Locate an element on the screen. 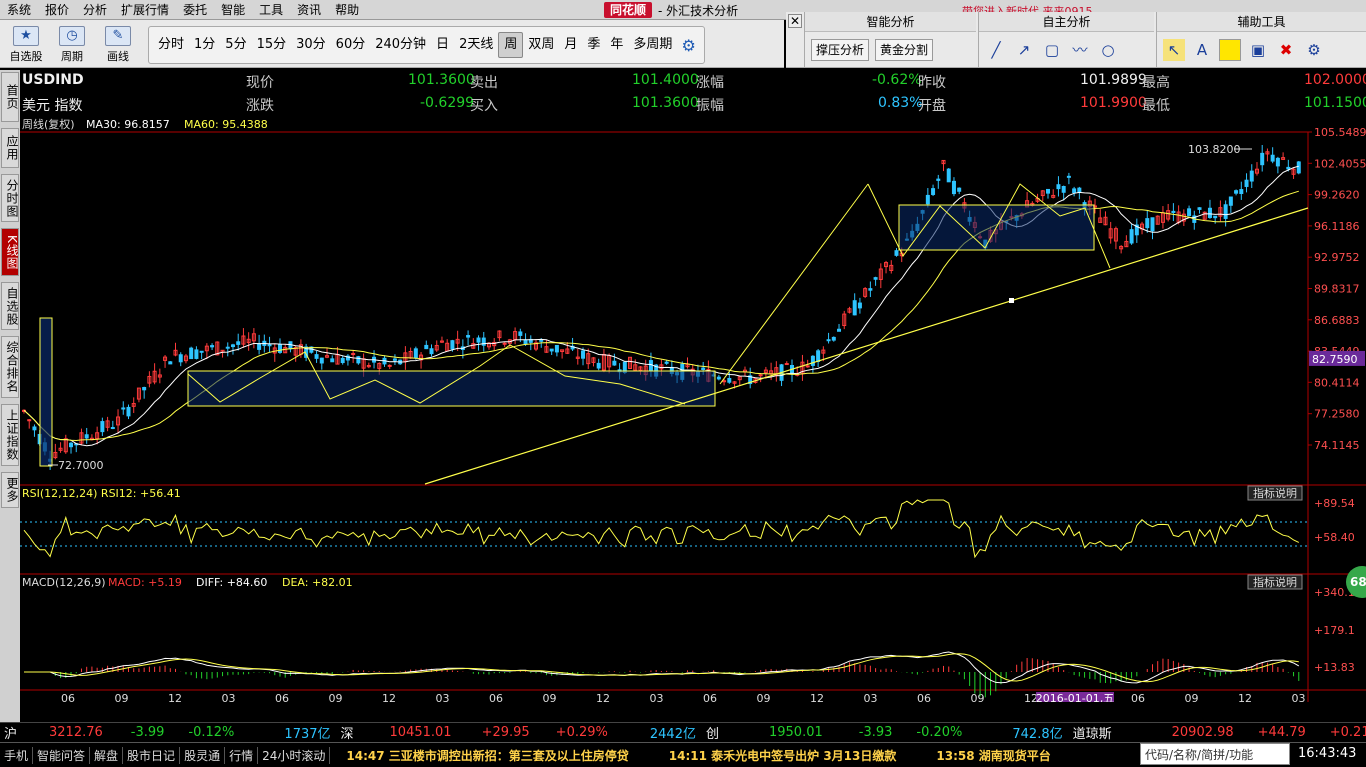 This screenshot has width=1366, height=767. left-tab: 首页 is located at coordinates (10, 97).